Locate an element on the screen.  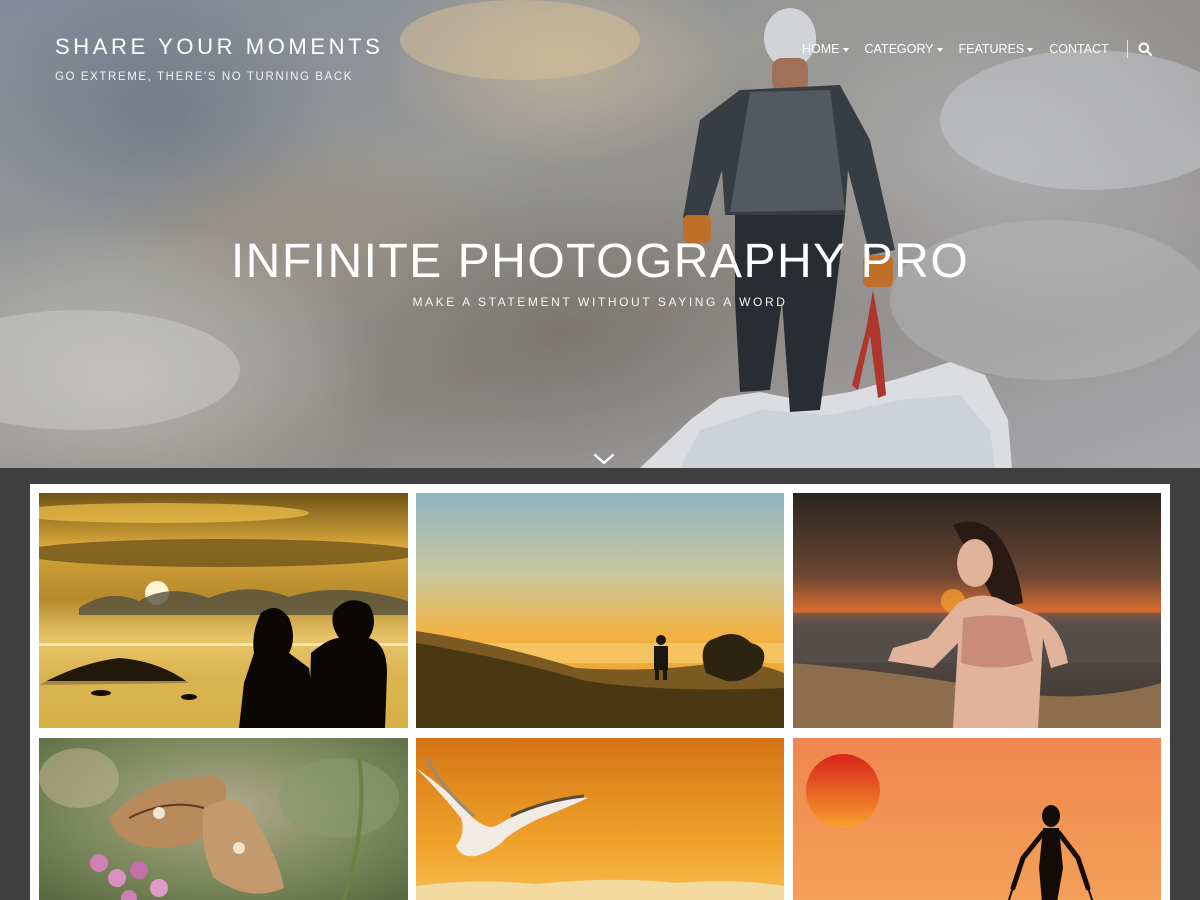
nav-label-category: CATEGORY is located at coordinates (899, 49).